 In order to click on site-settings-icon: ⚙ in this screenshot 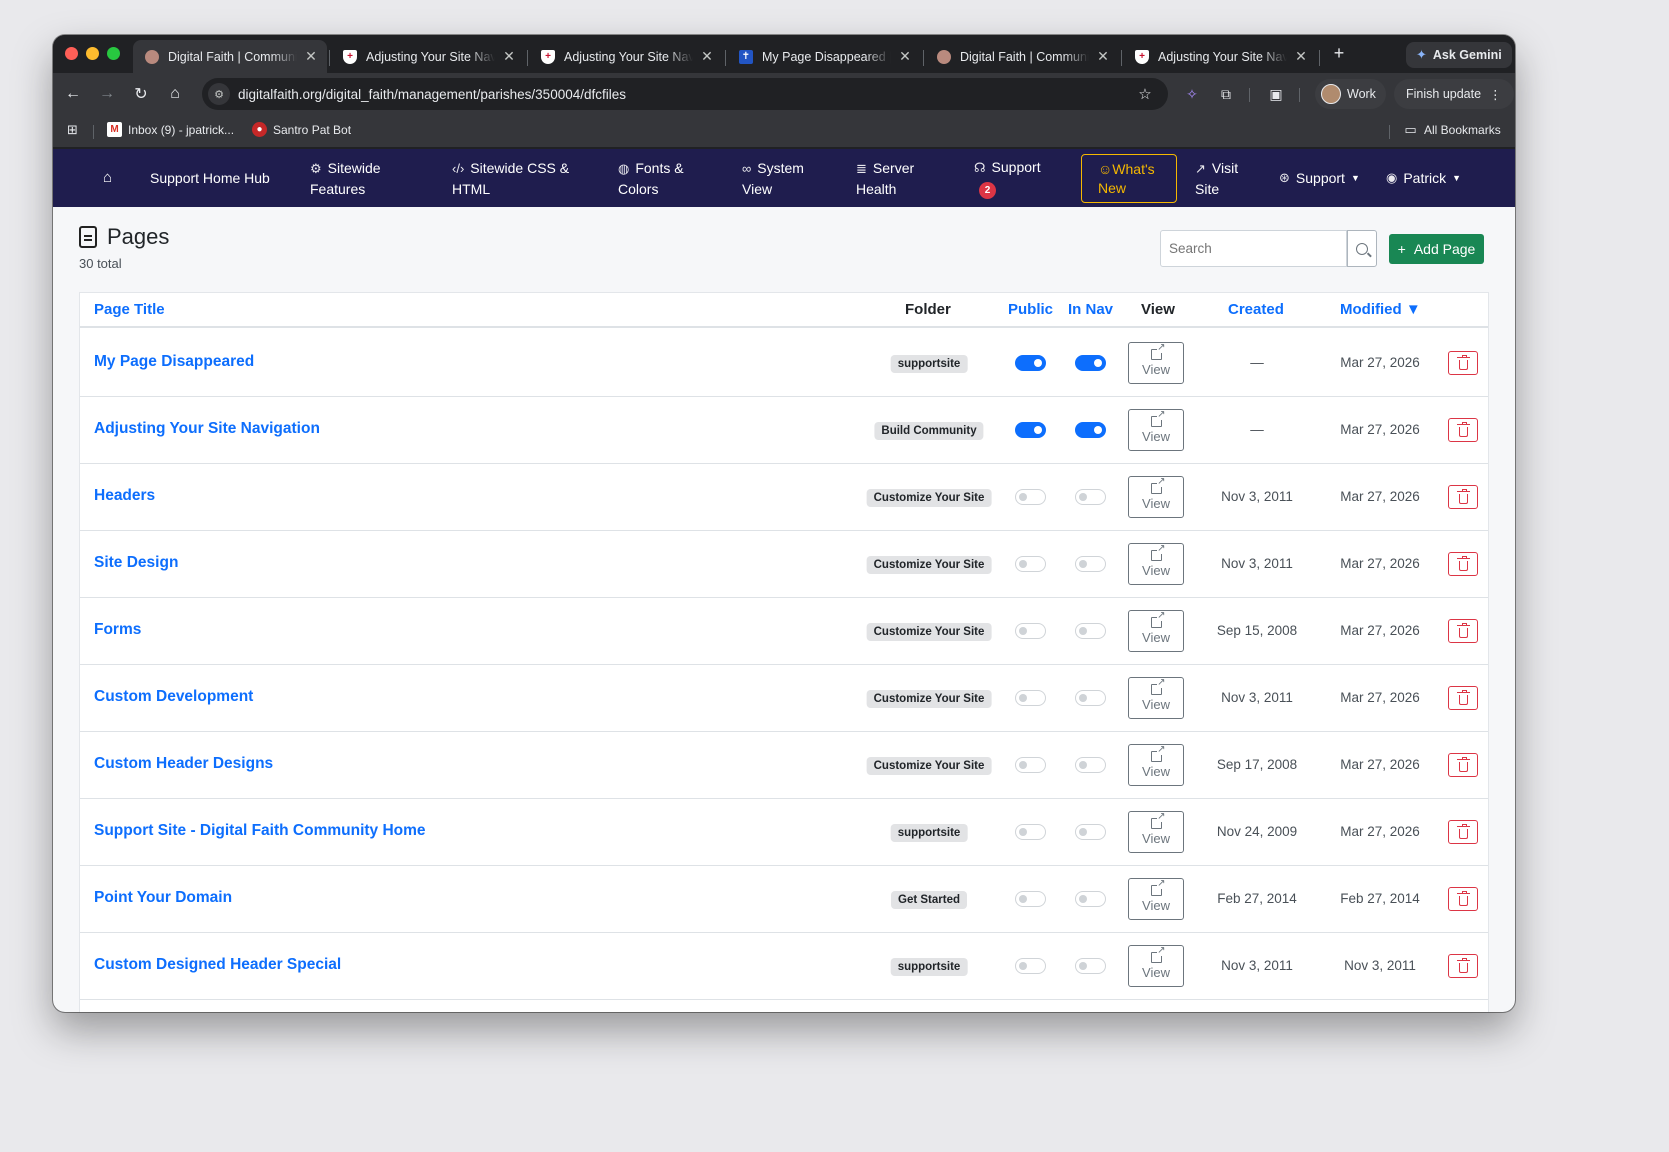, I will do `click(219, 94)`.